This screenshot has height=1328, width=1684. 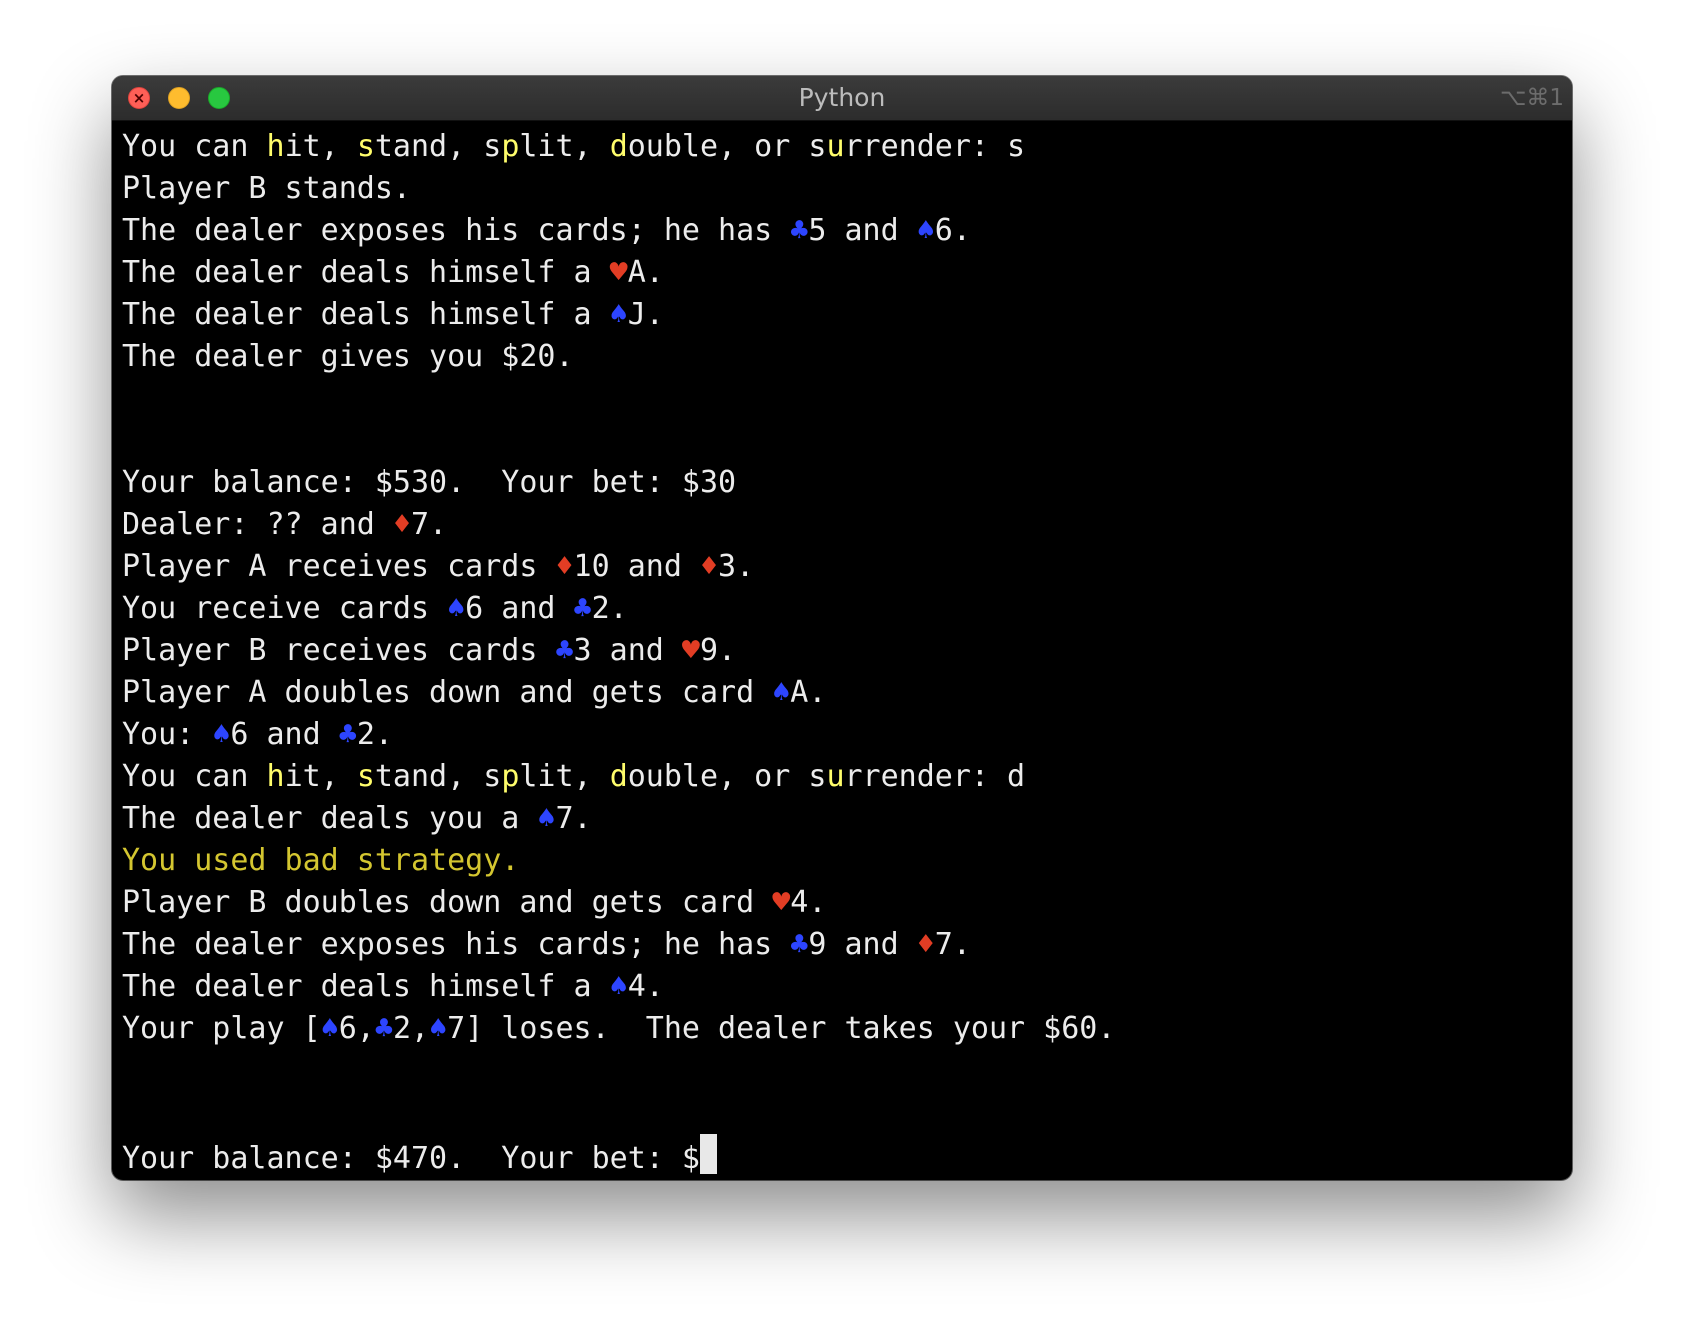 What do you see at coordinates (365, 146) in the screenshot?
I see `shortcut-key-highlight: s` at bounding box center [365, 146].